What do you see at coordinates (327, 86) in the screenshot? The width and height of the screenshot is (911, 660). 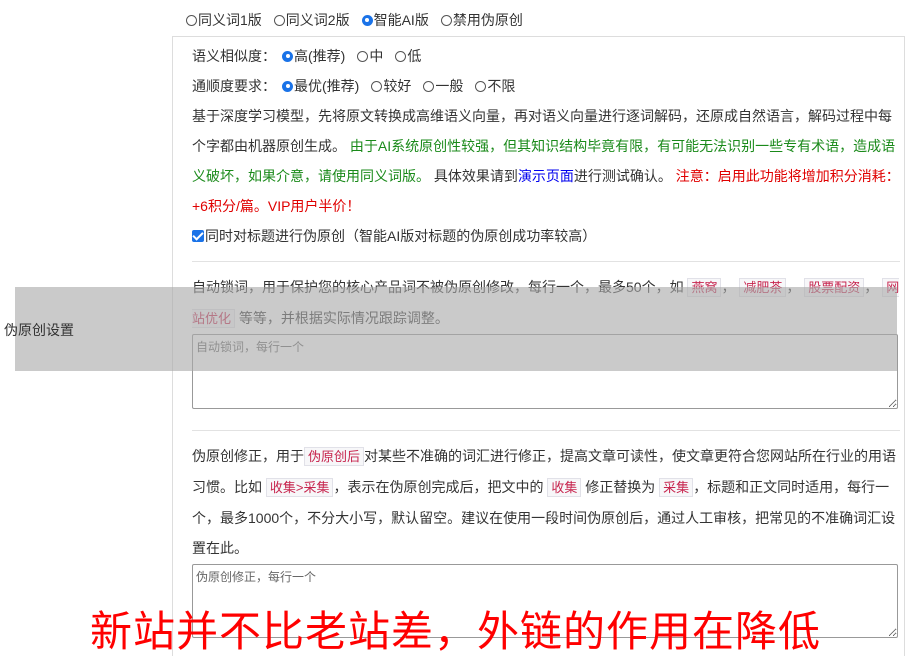 I see `option-label: 最优(推荐)` at bounding box center [327, 86].